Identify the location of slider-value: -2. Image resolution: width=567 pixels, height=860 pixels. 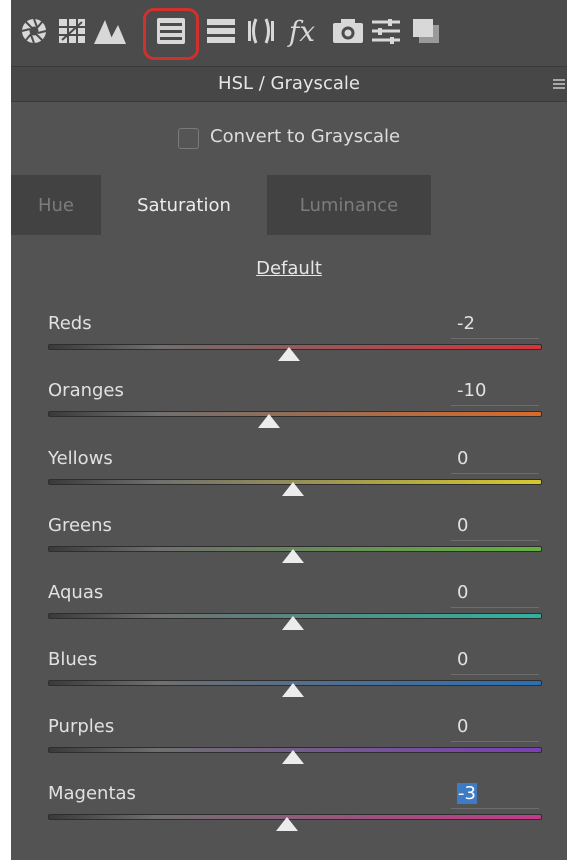
(466, 323).